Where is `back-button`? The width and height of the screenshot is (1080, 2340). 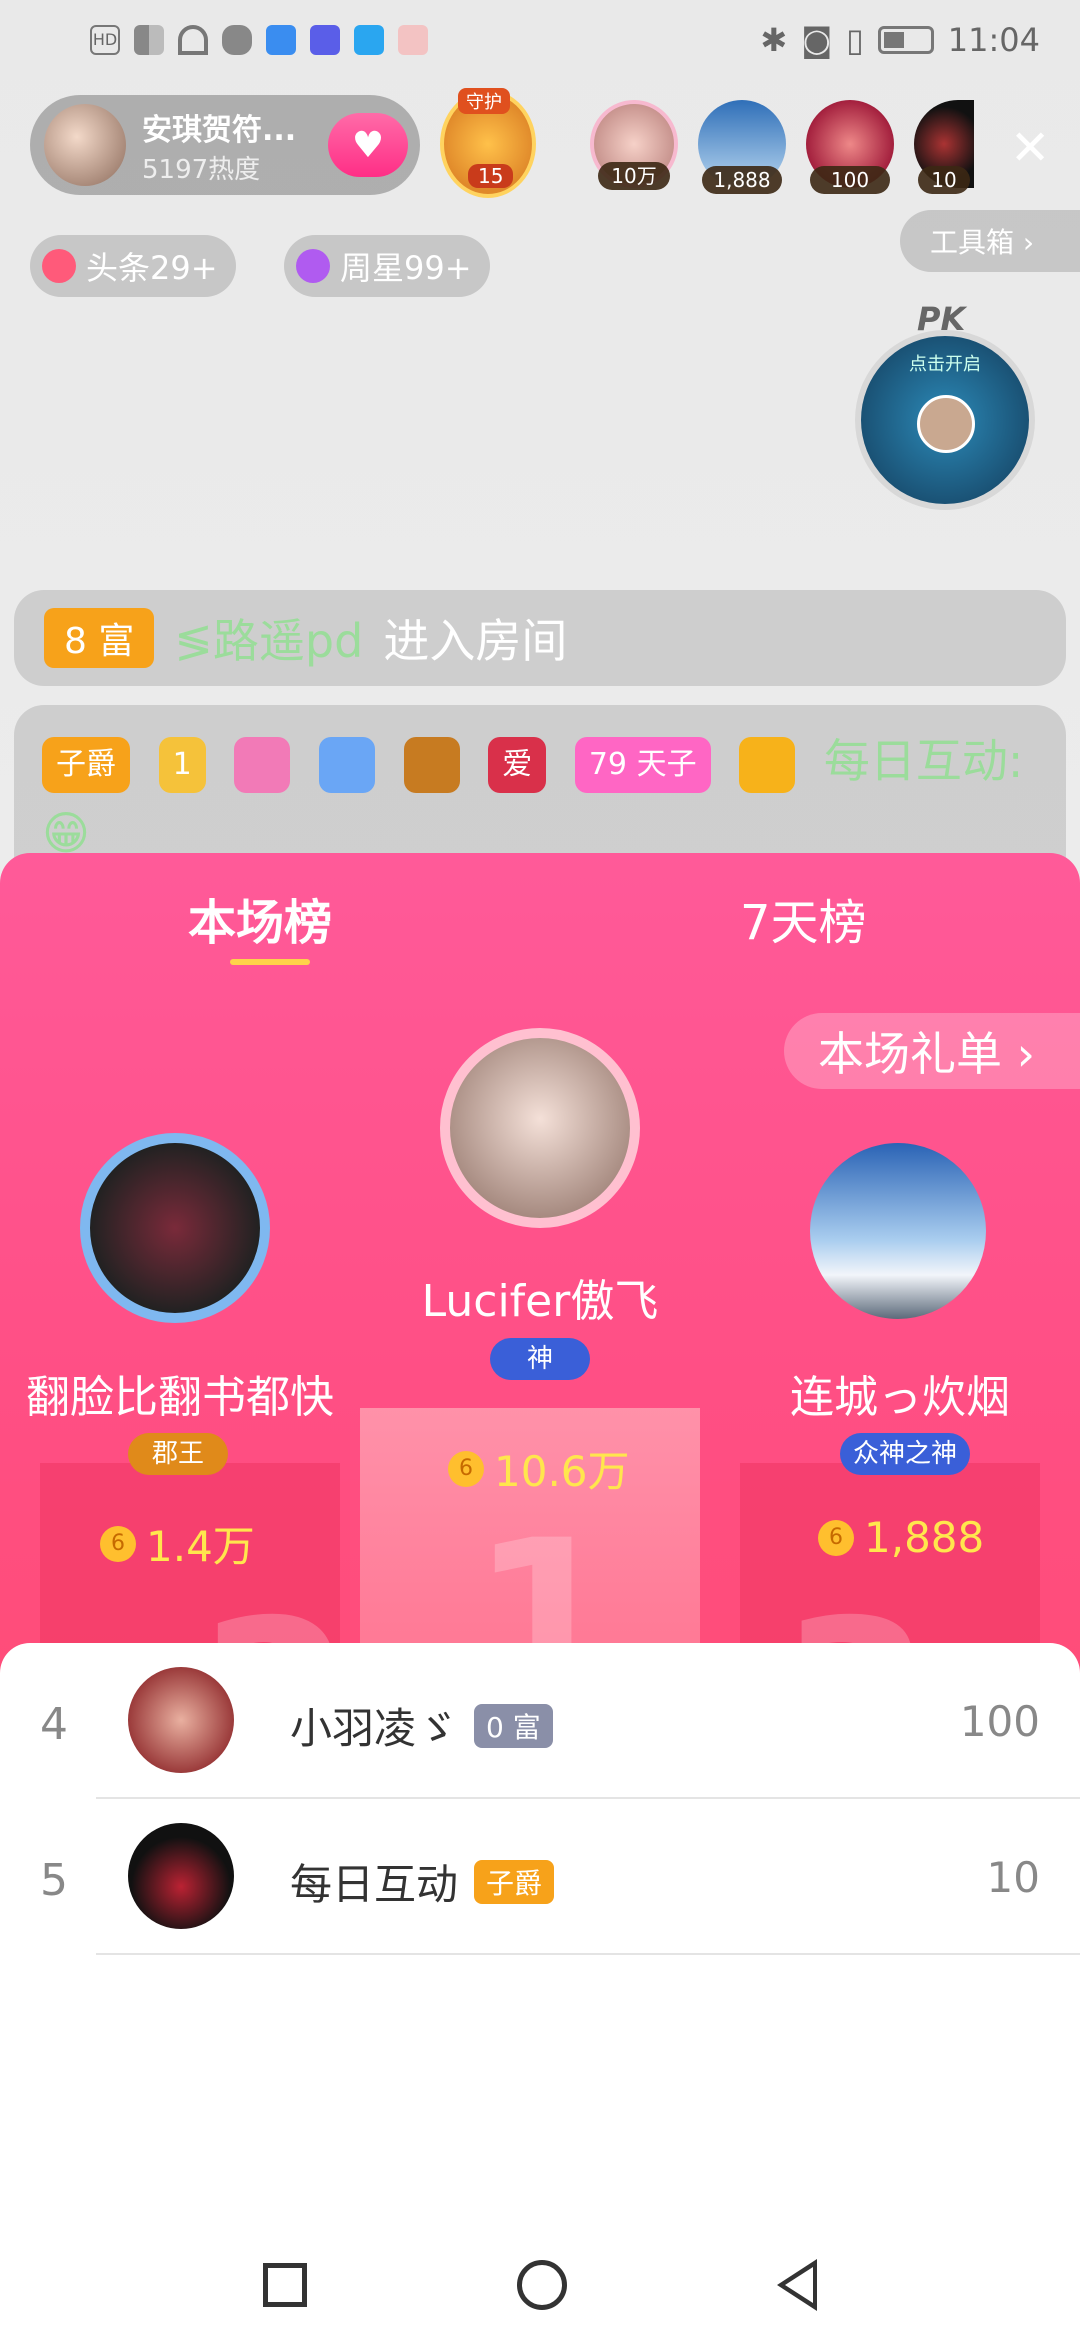 back-button is located at coordinates (797, 2285).